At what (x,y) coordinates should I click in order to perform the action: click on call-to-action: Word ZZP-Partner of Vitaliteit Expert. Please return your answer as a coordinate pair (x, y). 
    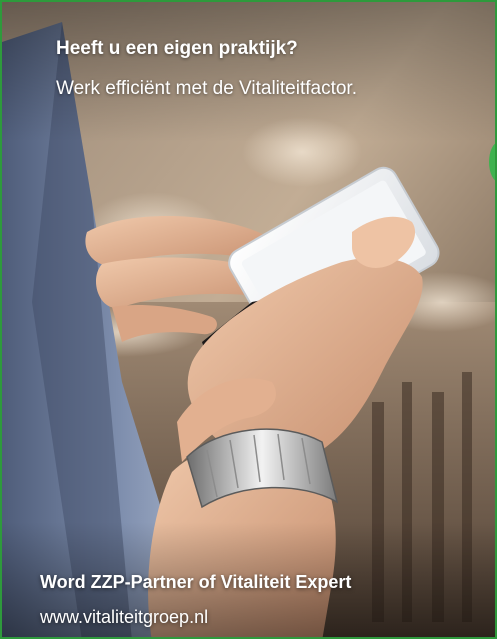
    Looking at the image, I should click on (195, 582).